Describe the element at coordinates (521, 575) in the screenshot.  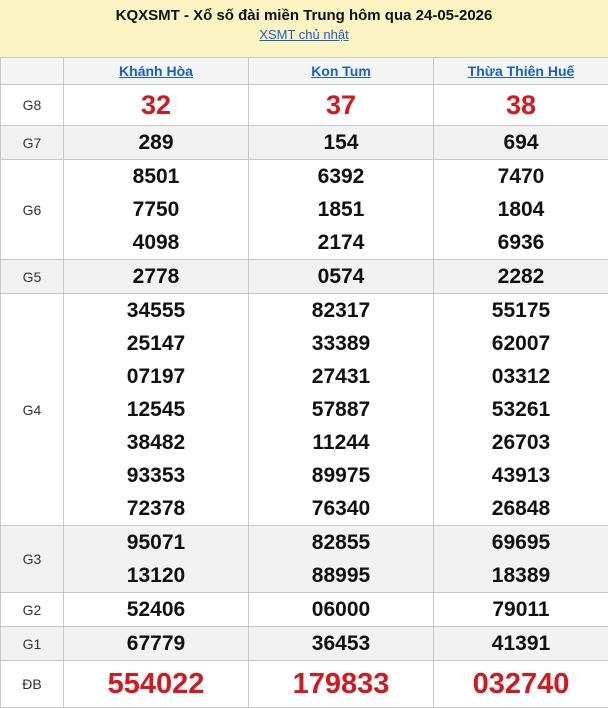
I see `prize-number: 18389` at that location.